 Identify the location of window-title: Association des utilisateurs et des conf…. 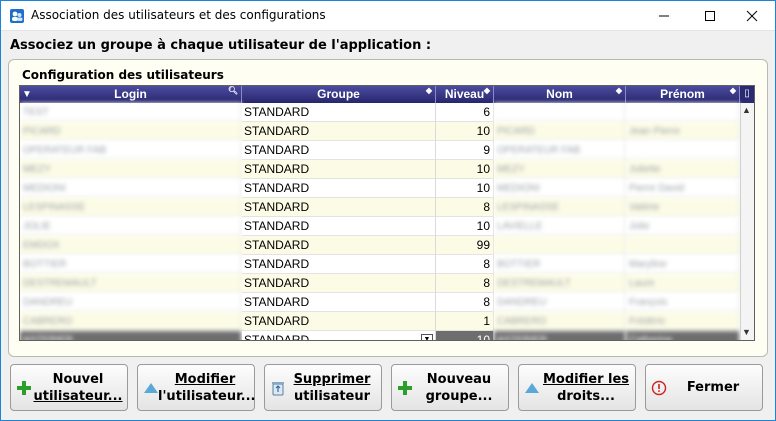
(178, 15).